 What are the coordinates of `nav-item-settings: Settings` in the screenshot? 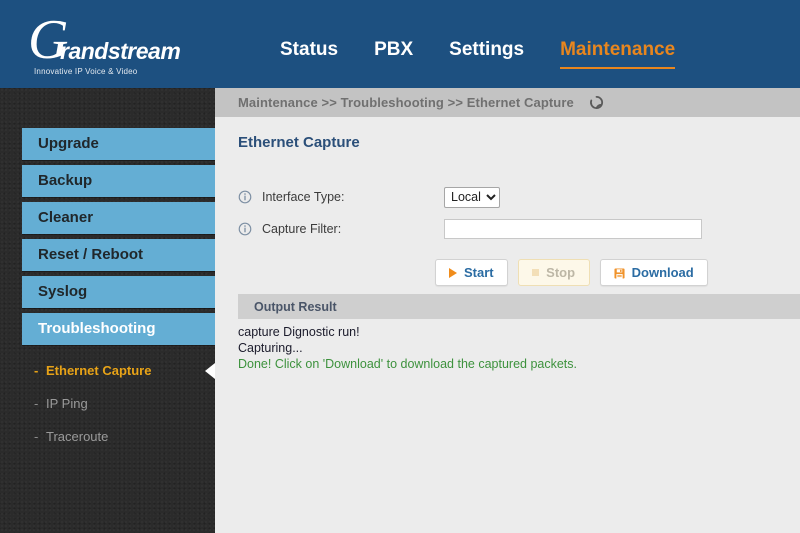 It's located at (486, 52).